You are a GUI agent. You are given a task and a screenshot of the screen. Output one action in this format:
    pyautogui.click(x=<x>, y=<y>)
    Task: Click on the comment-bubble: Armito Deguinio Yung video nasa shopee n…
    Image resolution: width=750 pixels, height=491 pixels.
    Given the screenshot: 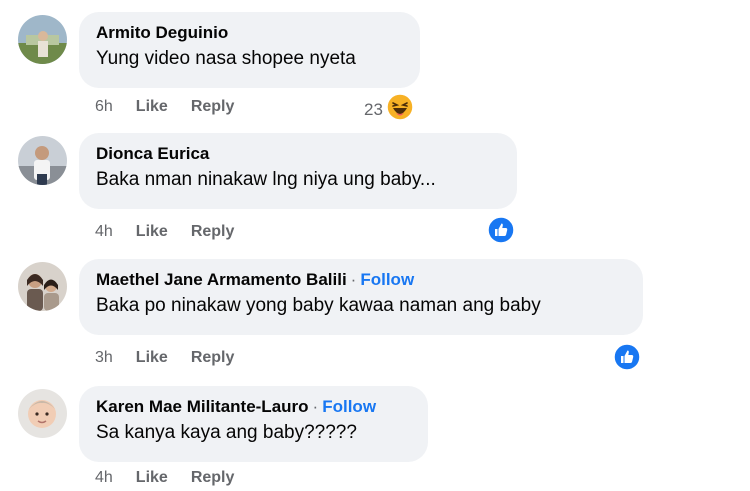 What is the action you would take?
    pyautogui.click(x=249, y=50)
    